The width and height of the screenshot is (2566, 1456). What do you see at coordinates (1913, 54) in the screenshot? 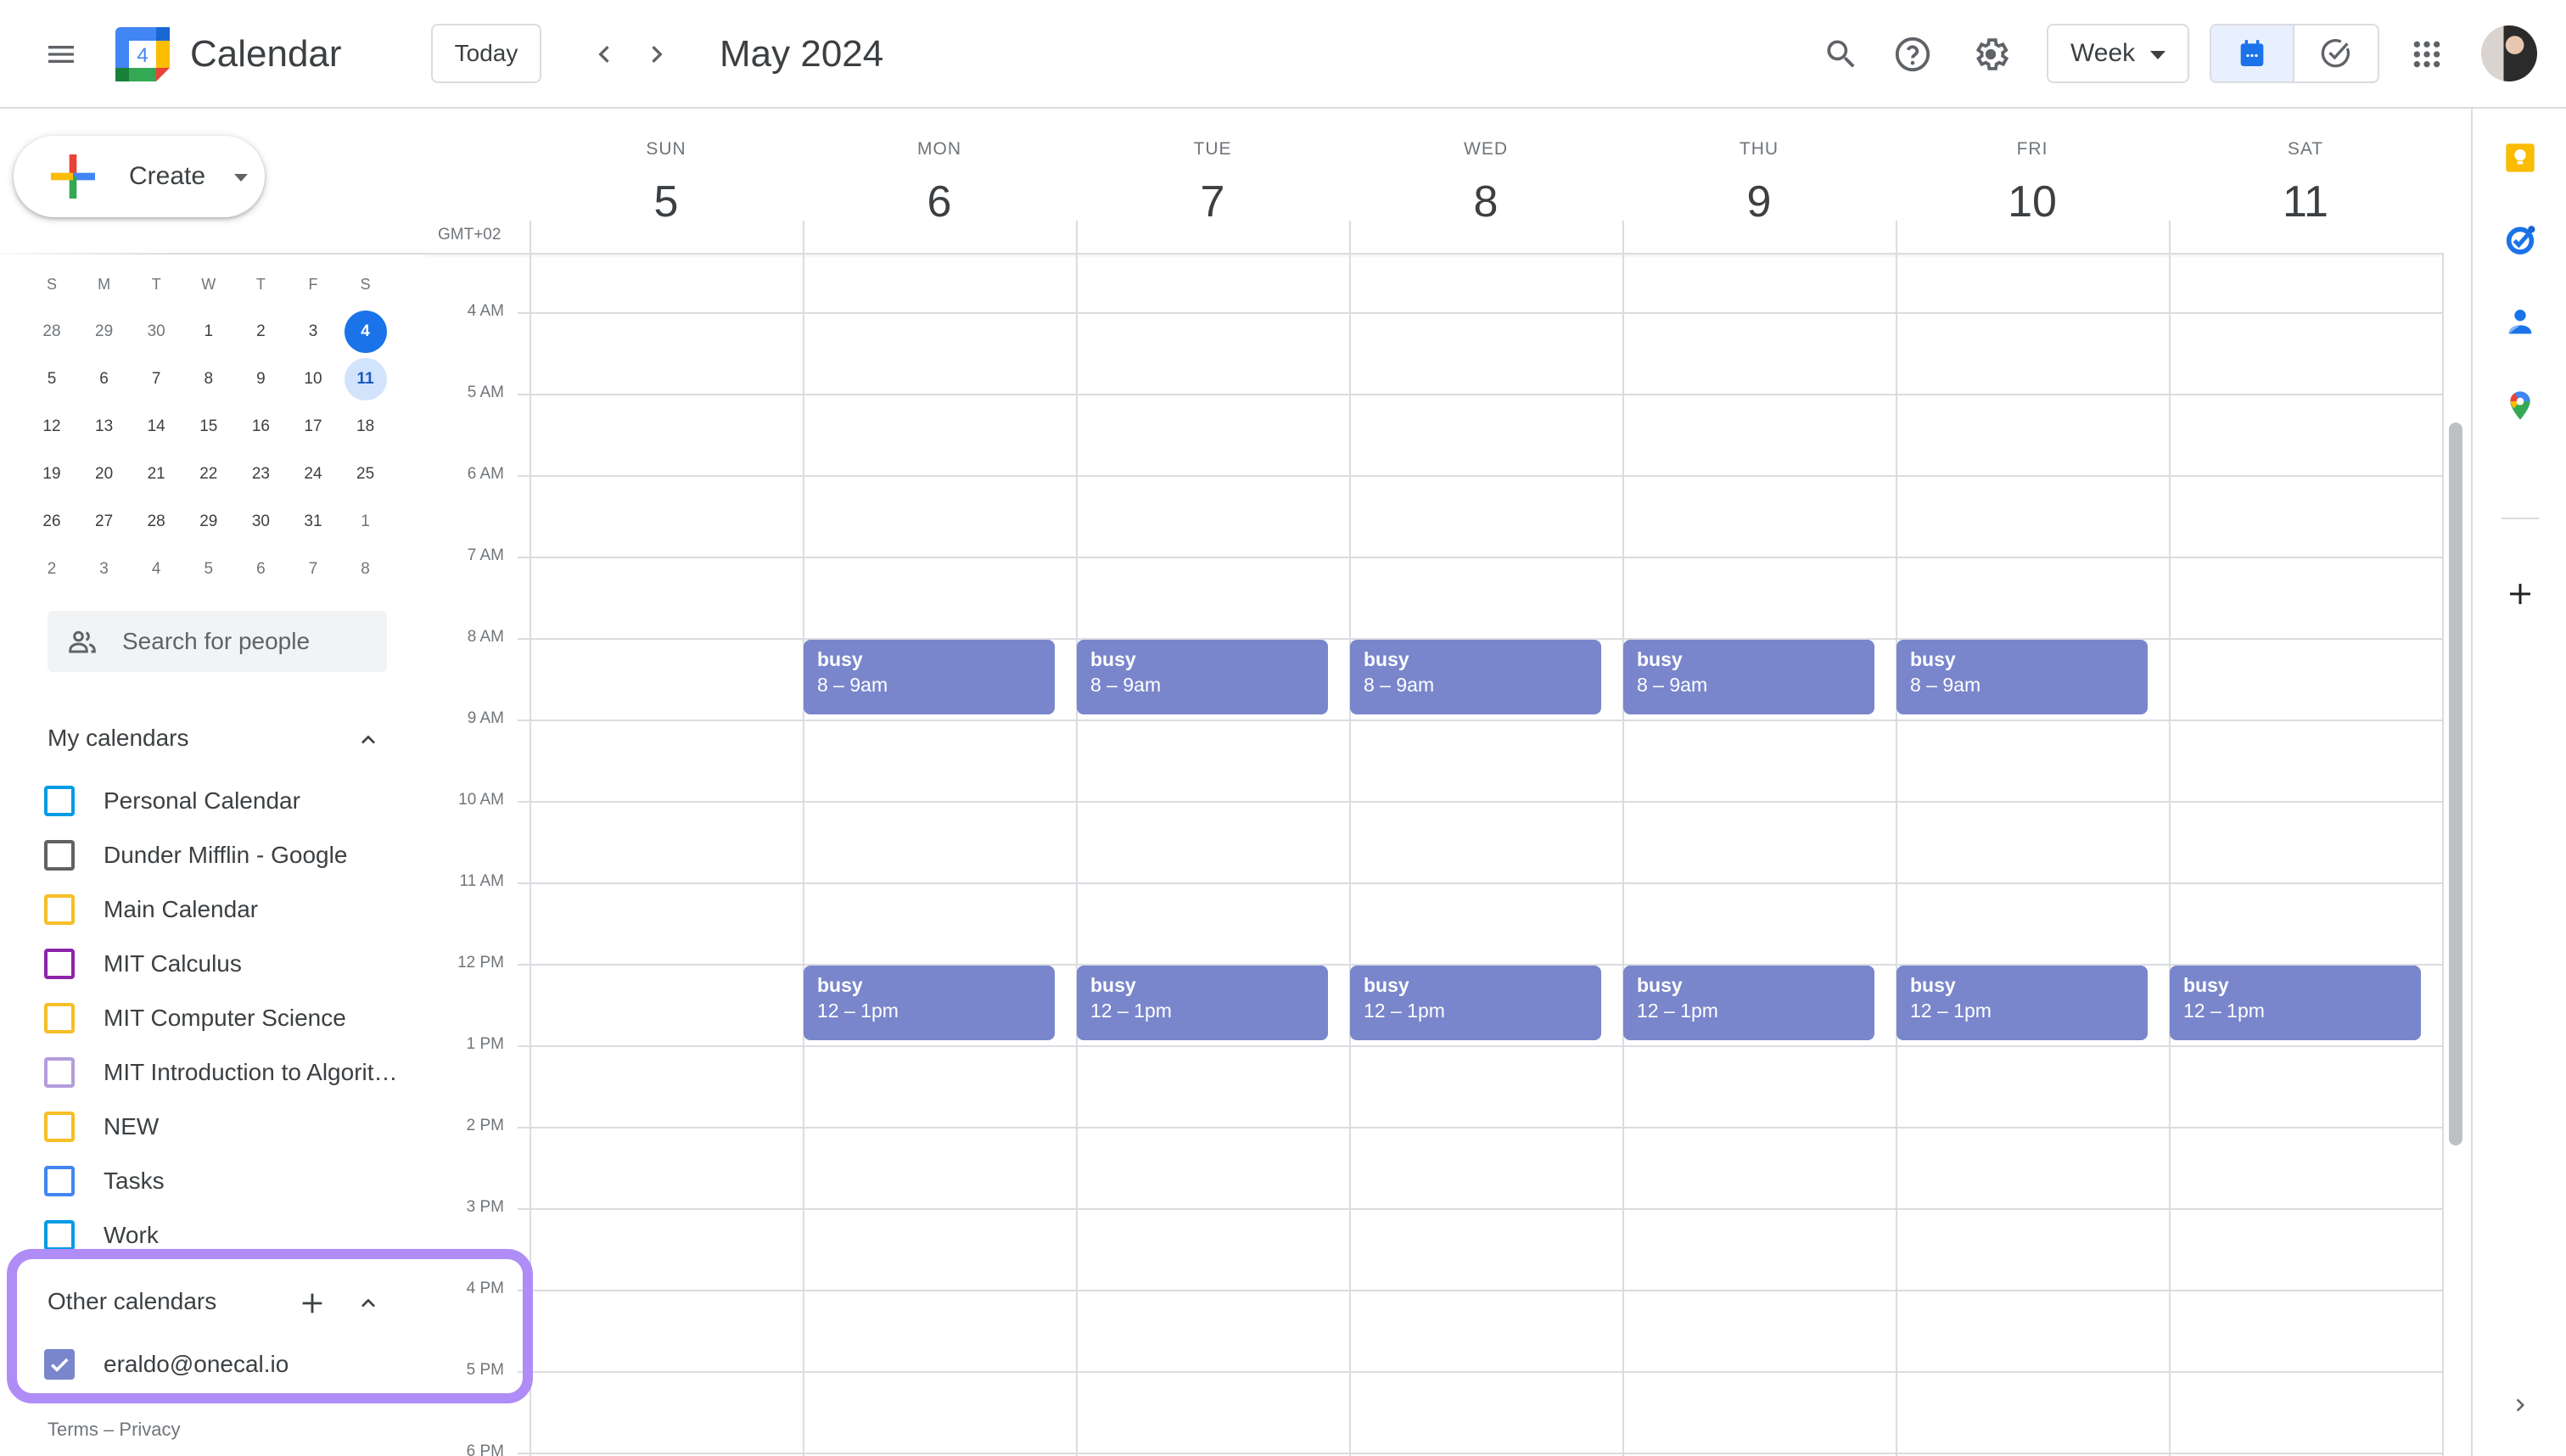
I see `support-button` at bounding box center [1913, 54].